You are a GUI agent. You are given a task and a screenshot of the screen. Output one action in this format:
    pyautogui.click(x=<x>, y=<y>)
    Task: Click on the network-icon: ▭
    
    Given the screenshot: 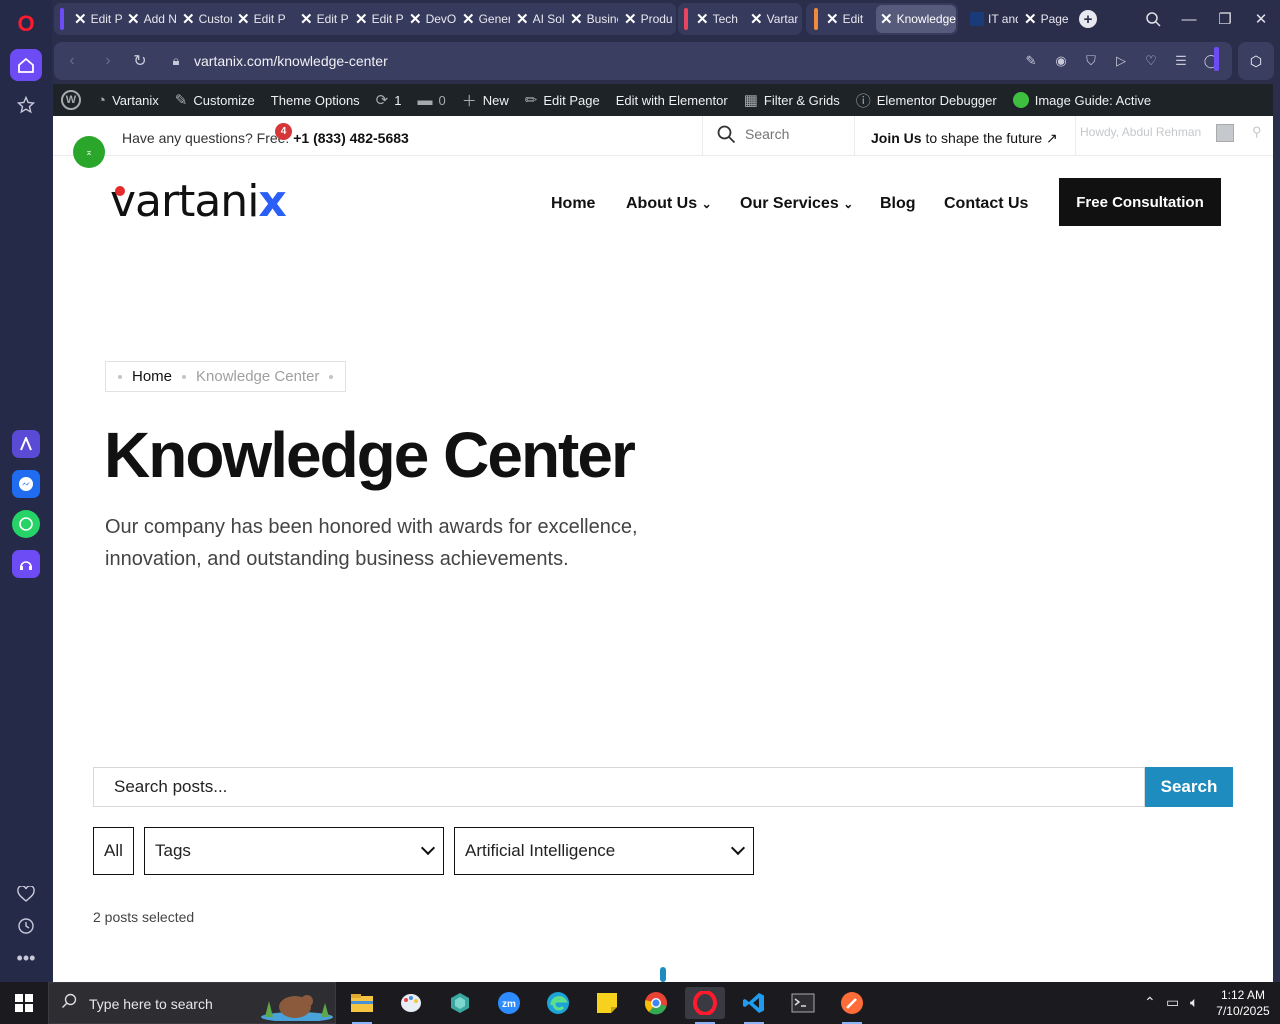 What is the action you would take?
    pyautogui.click(x=1172, y=1002)
    